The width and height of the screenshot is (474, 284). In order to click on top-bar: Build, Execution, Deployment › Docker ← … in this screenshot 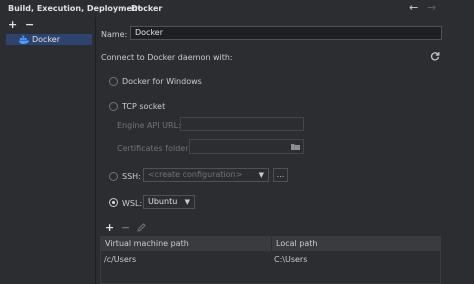, I will do `click(237, 8)`.